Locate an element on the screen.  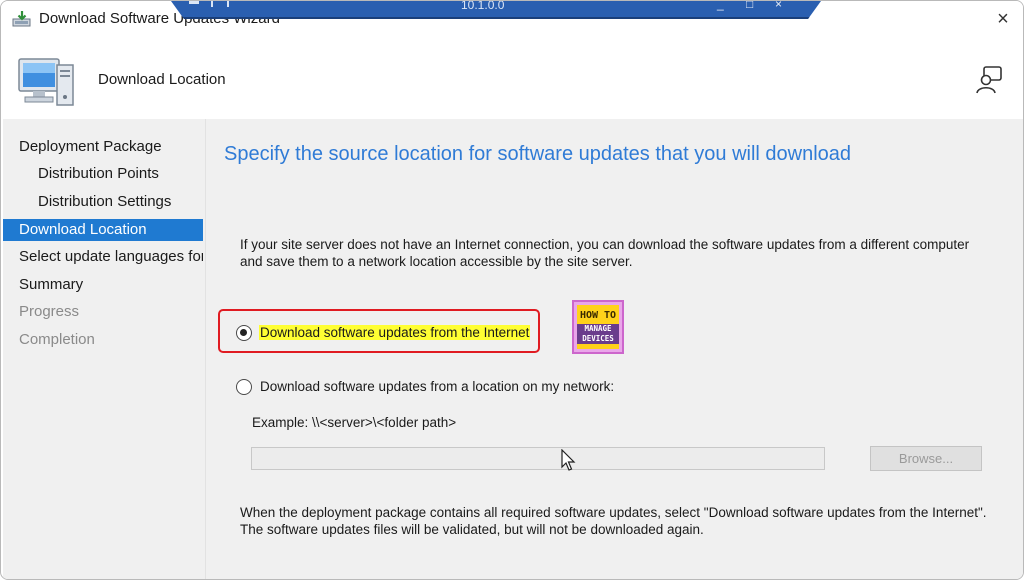
wizard-header: Download Location is located at coordinates (512, 78).